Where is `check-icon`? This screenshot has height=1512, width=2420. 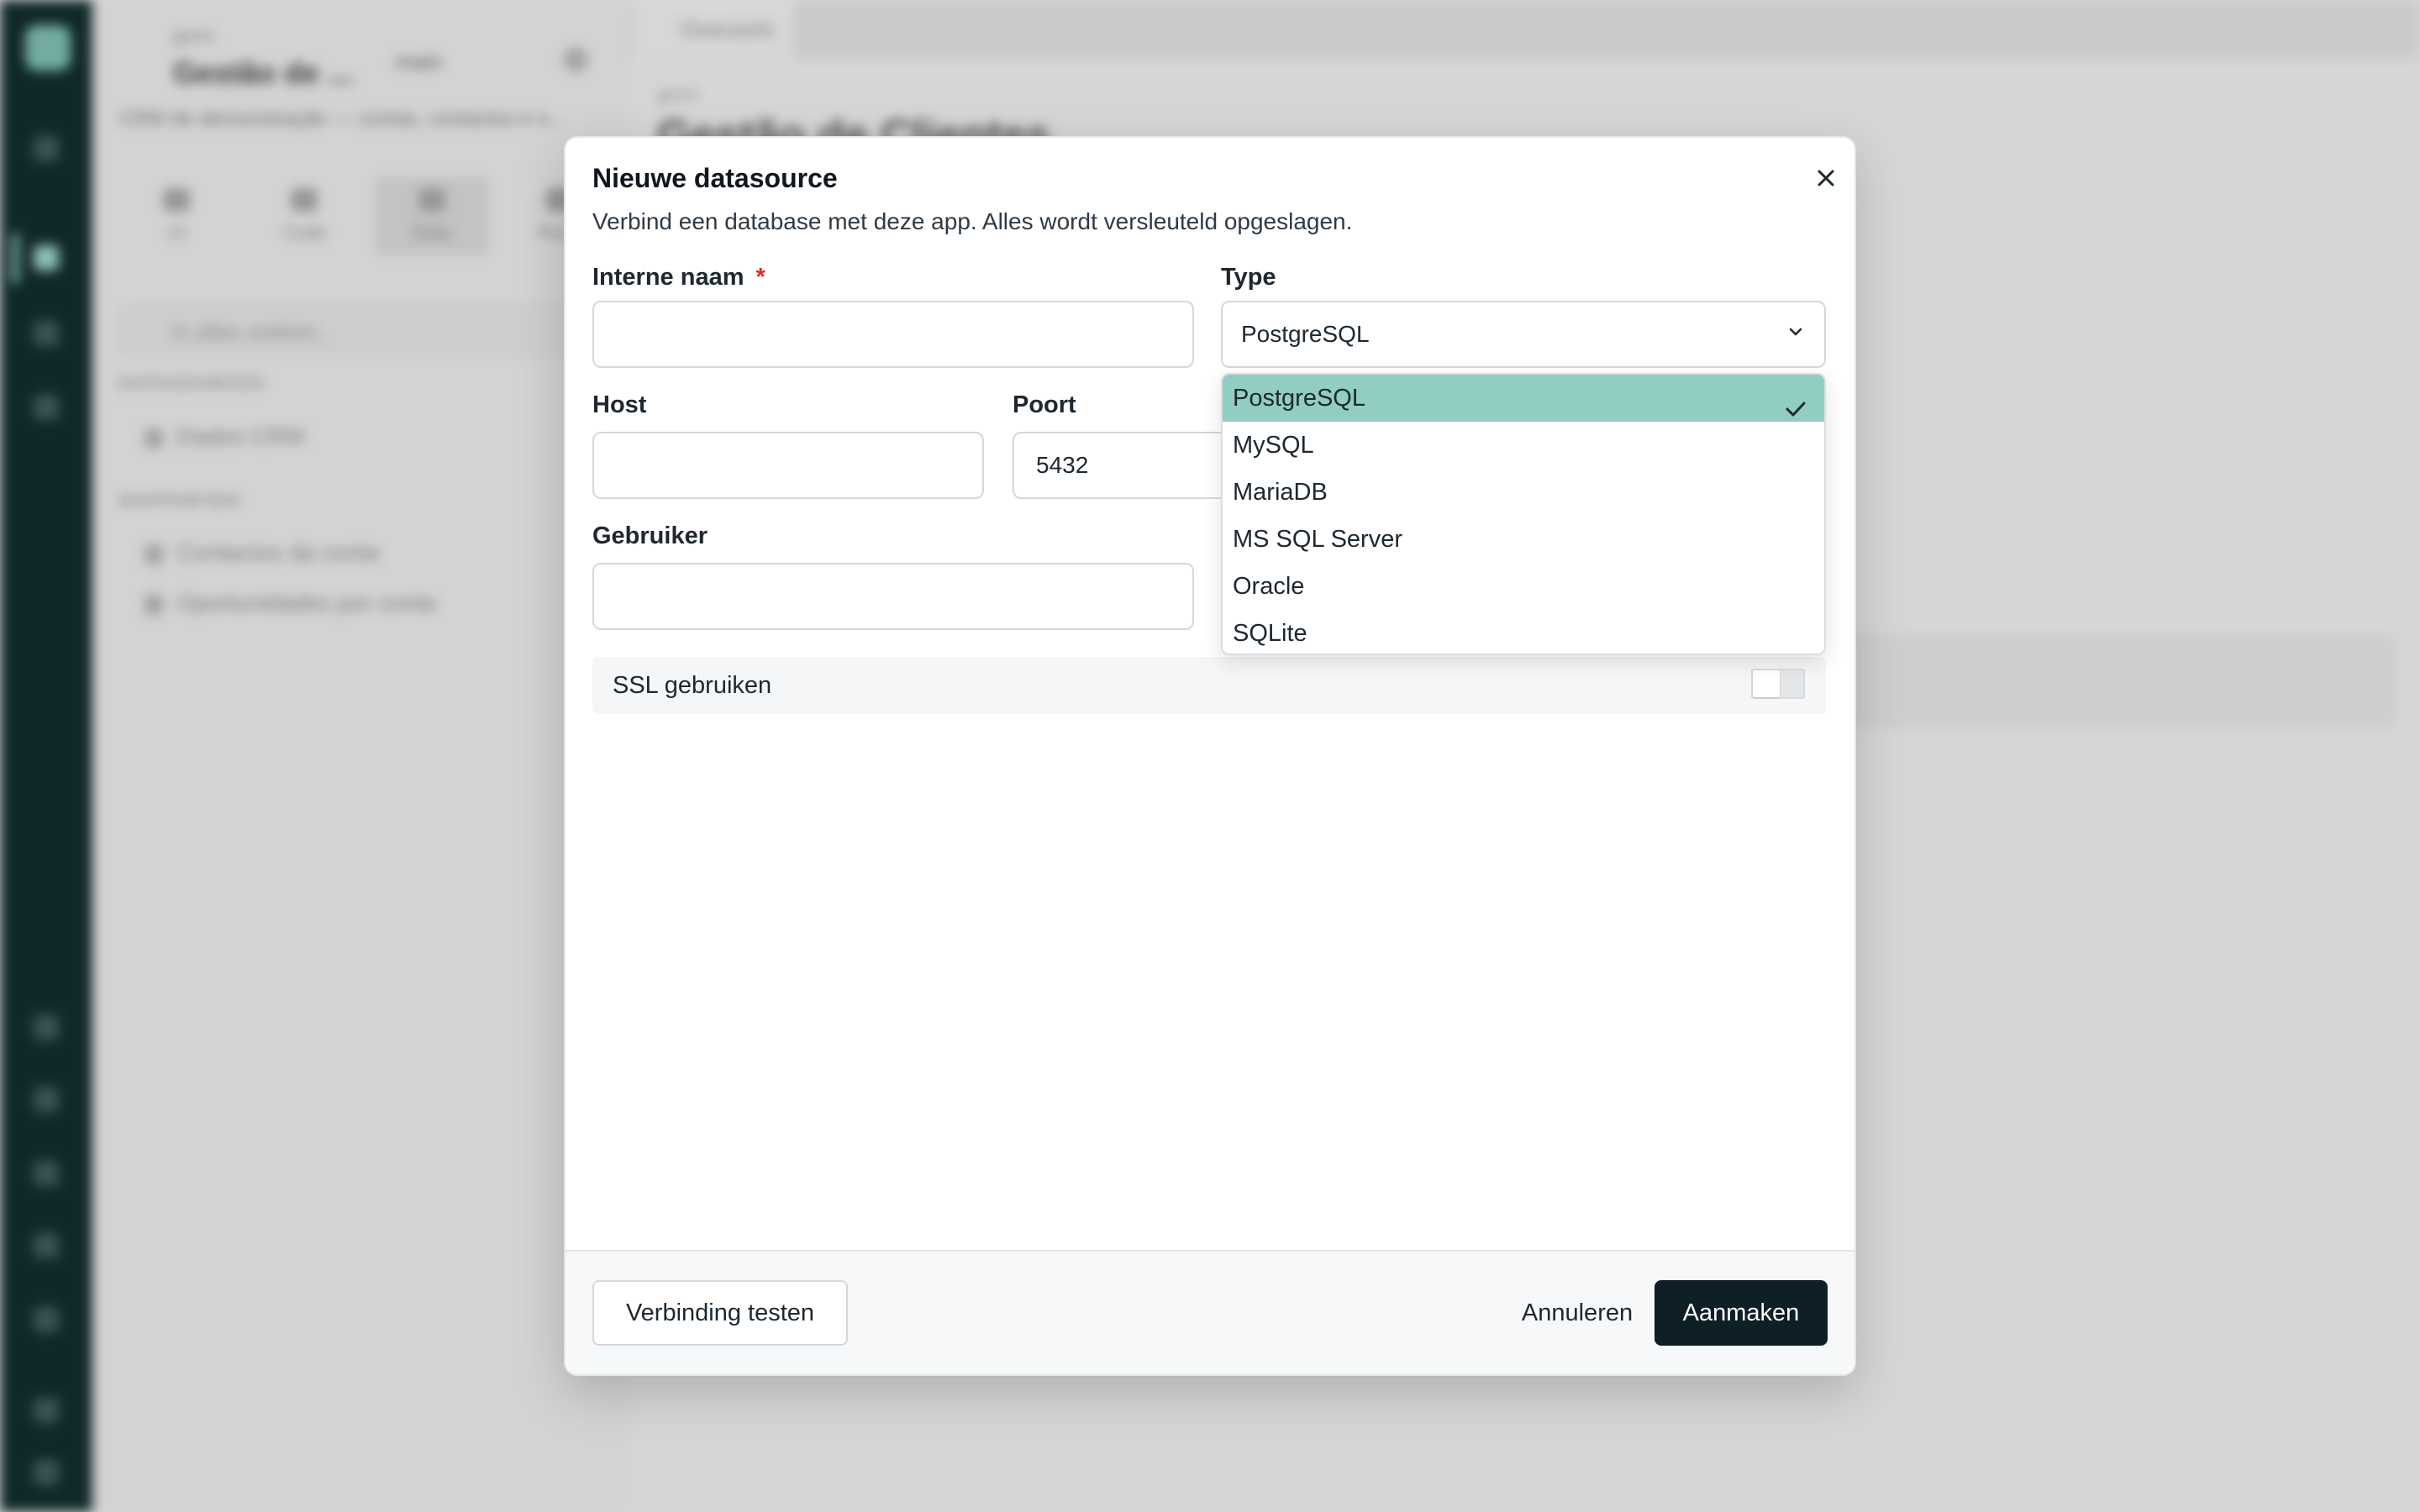 check-icon is located at coordinates (1796, 402).